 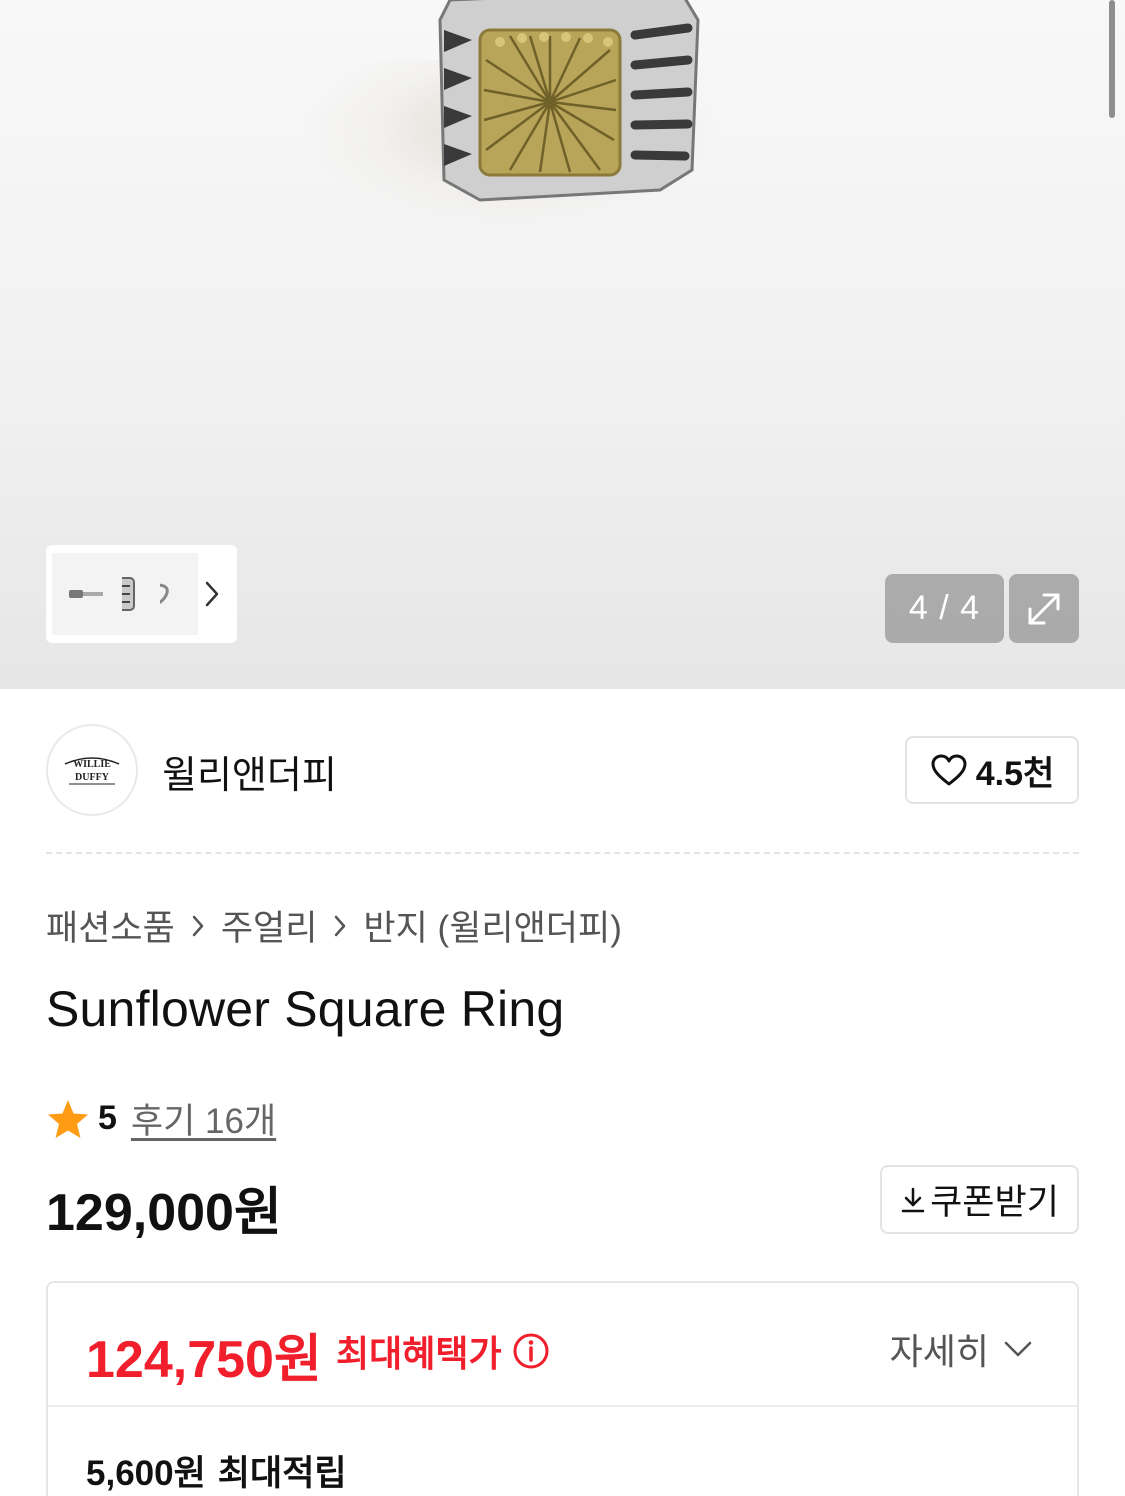 I want to click on brand-logo: WILLIE DUFFY, so click(x=92, y=770).